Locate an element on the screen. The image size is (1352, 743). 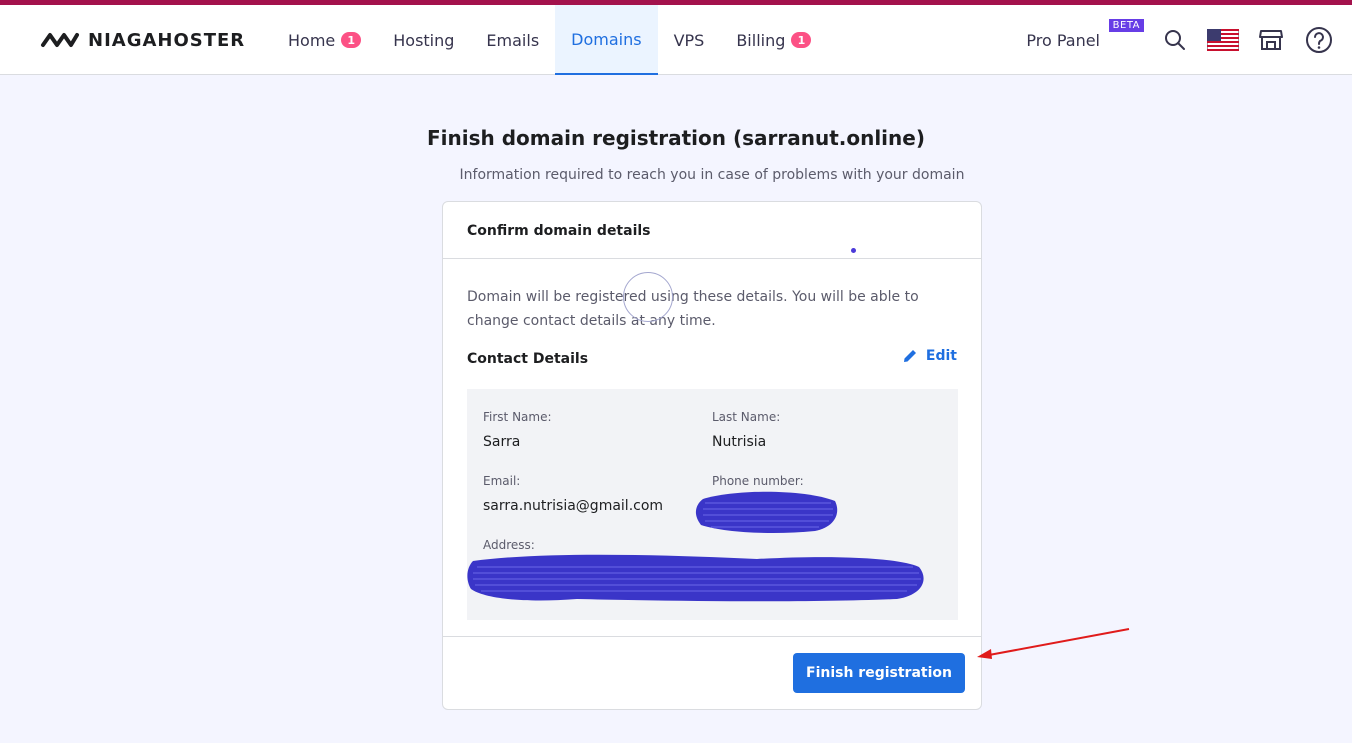
tab-home: Home 1 is located at coordinates (324, 40).